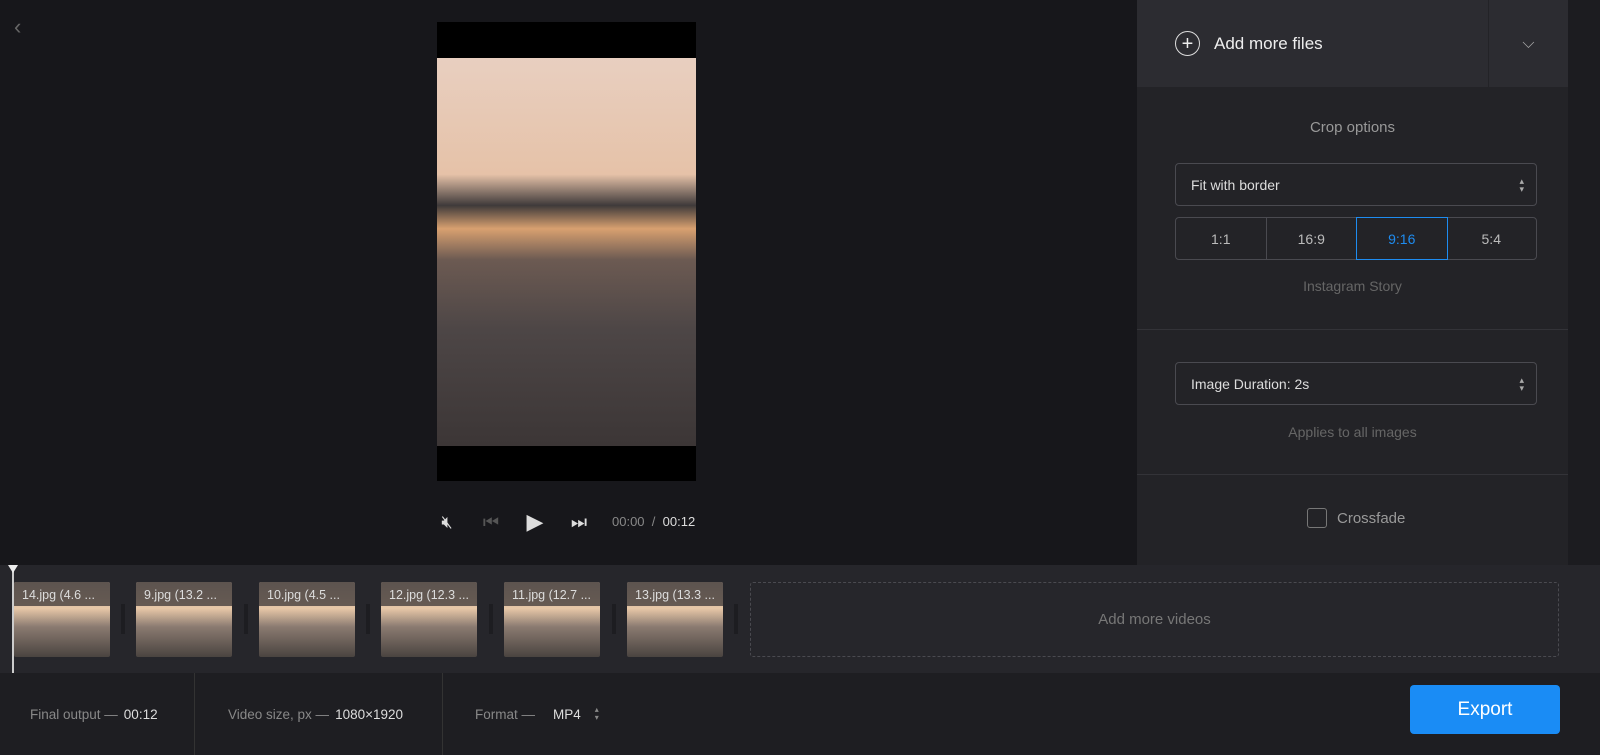 The height and width of the screenshot is (755, 1600). I want to click on time-display: 00:00 / 00:12, so click(653, 521).